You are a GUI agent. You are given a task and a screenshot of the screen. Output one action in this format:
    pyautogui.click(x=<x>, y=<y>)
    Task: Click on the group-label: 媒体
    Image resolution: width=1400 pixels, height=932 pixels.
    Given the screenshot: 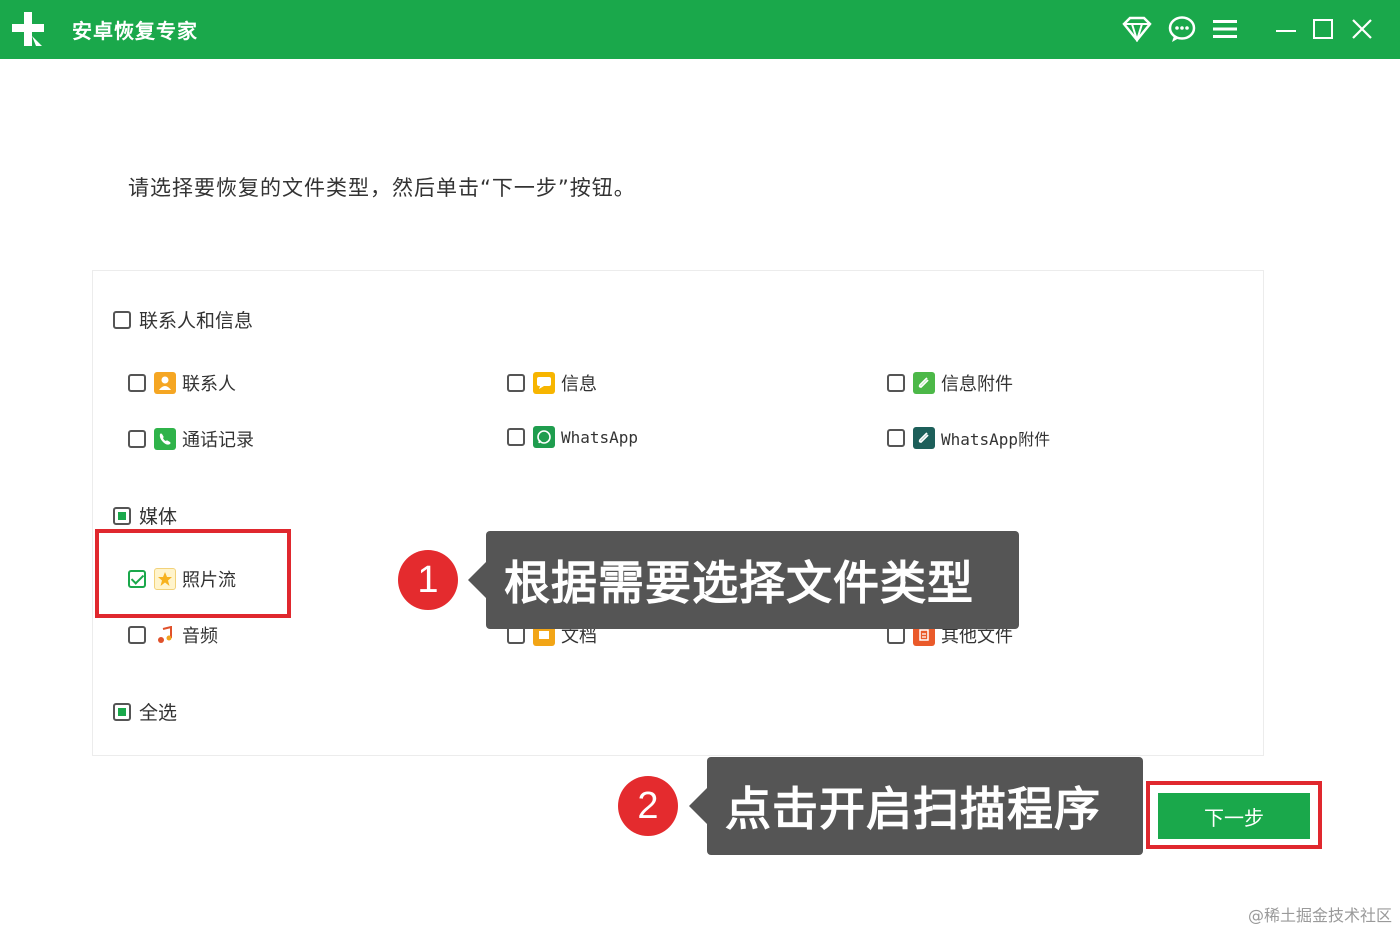 What is the action you would take?
    pyautogui.click(x=158, y=517)
    